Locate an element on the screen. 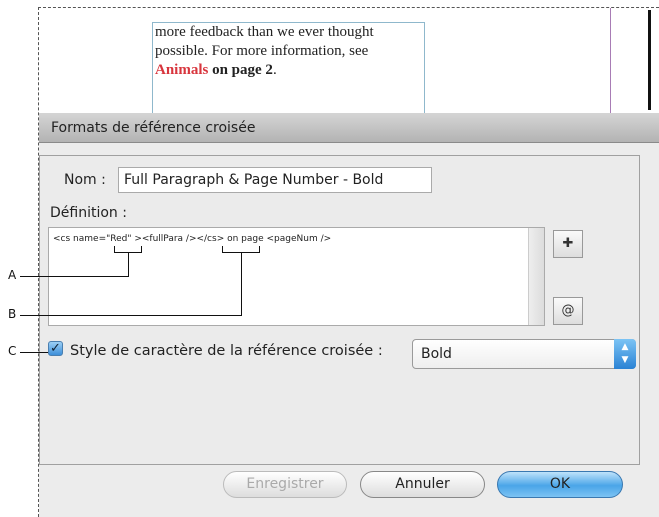 This screenshot has width=659, height=517. insert-special-character-button: @ is located at coordinates (568, 311).